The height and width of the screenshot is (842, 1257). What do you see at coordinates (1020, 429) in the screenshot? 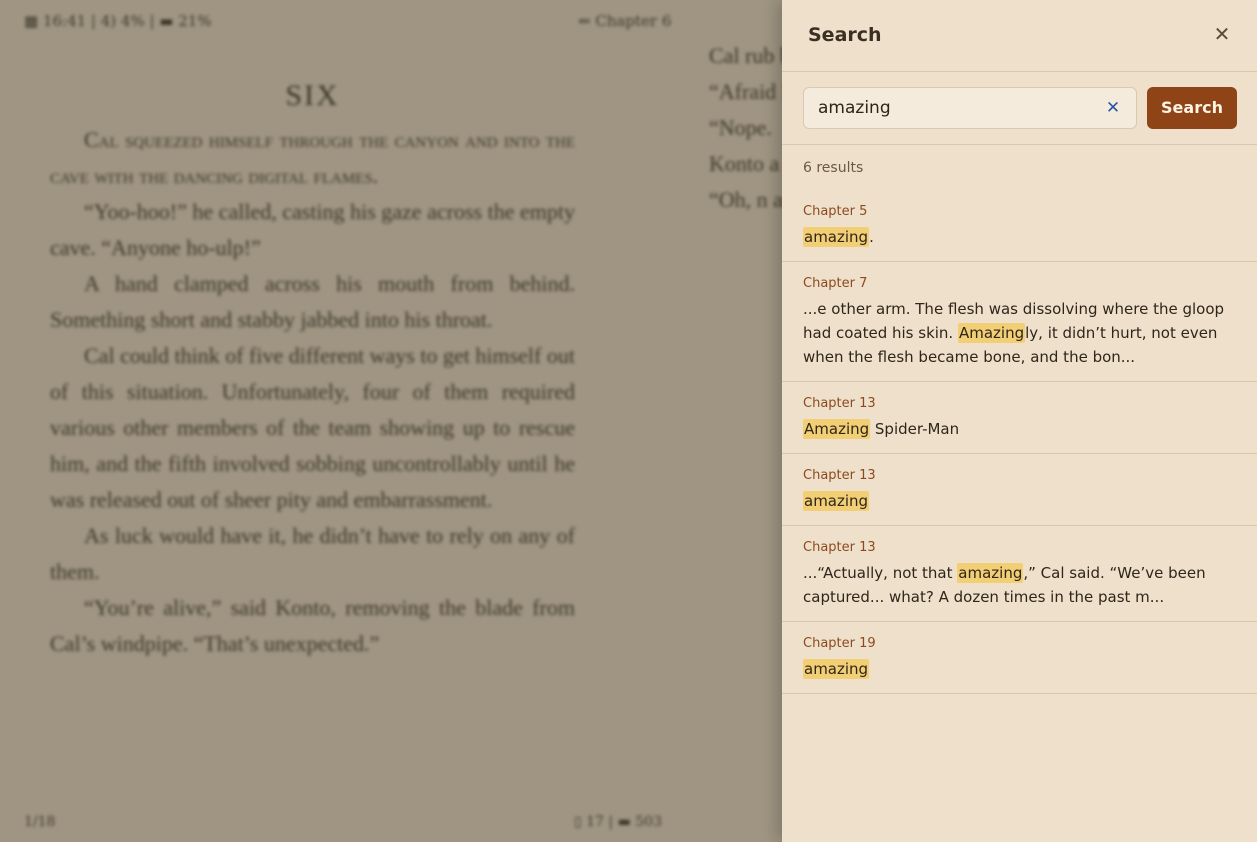
I see `result-snippet: Amazing Spider-Man` at bounding box center [1020, 429].